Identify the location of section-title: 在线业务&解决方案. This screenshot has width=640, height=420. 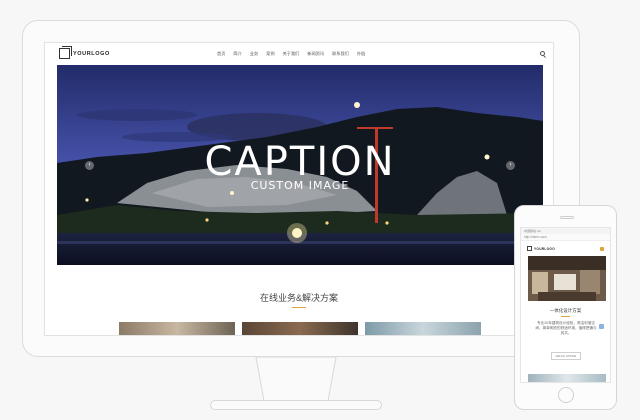
(298, 298).